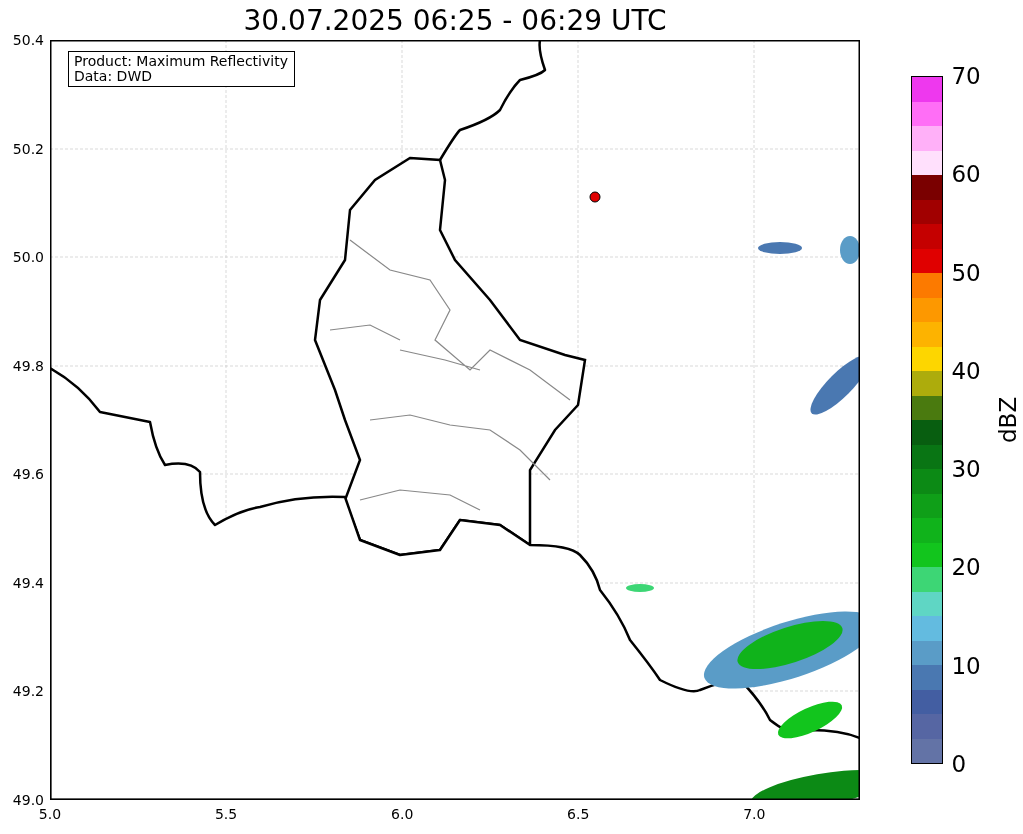  What do you see at coordinates (28, 691) in the screenshot?
I see `tick-label: 49.2` at bounding box center [28, 691].